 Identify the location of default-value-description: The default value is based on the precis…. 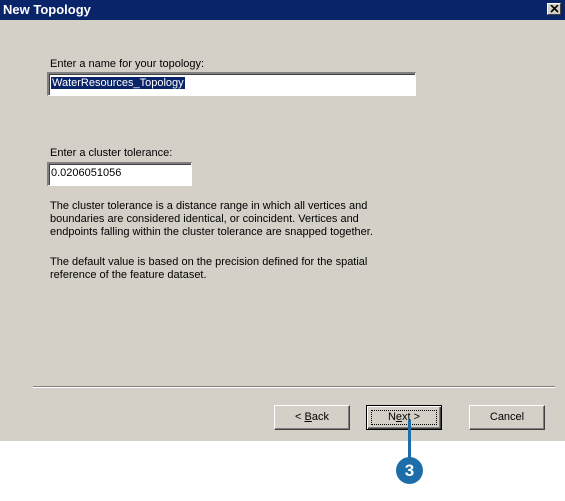
(209, 268).